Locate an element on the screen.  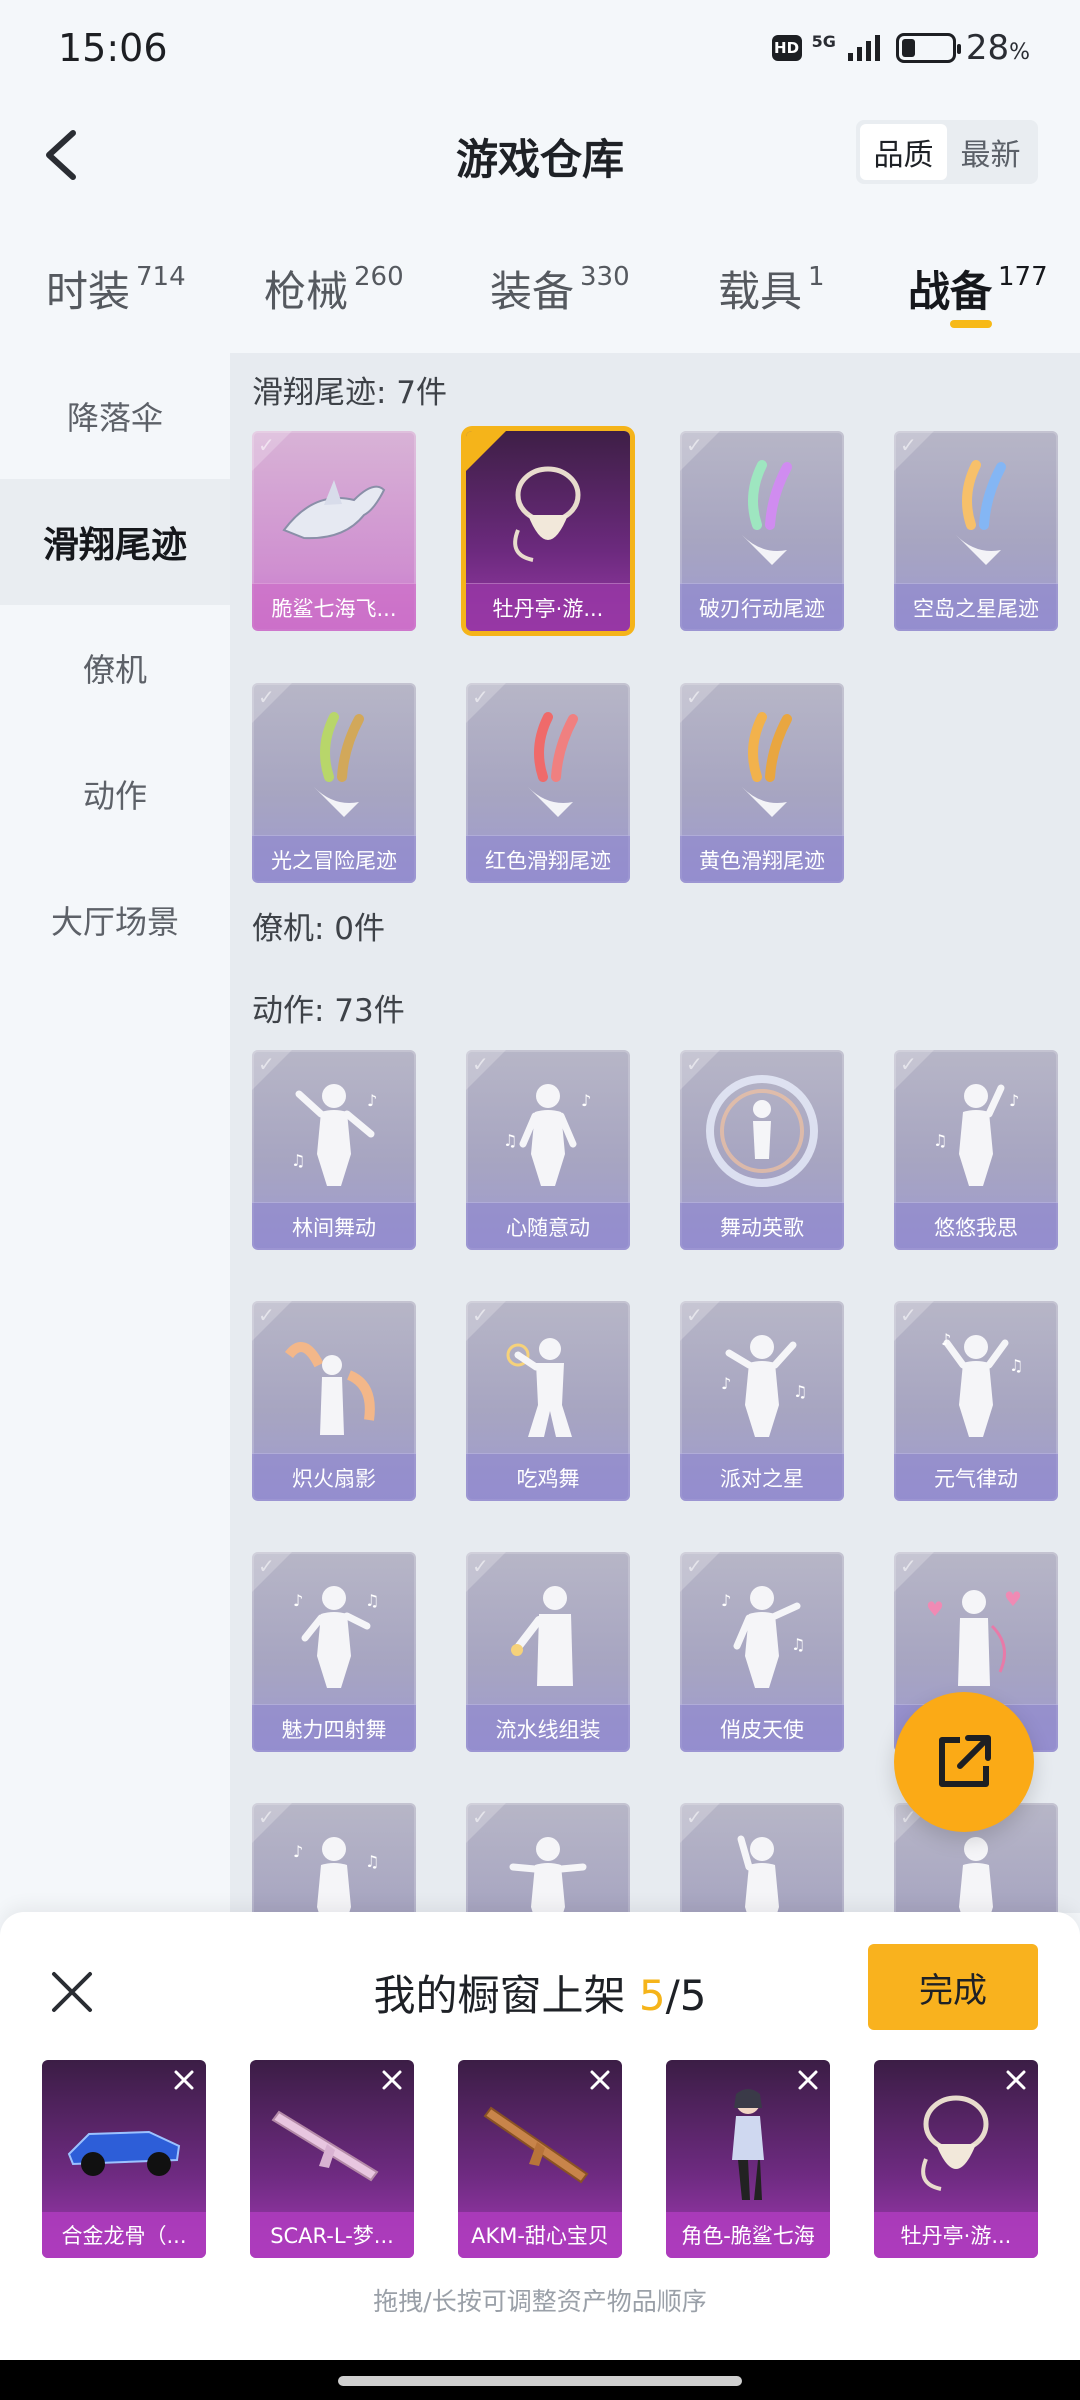
tab-label: 时装 is located at coordinates (88, 291).